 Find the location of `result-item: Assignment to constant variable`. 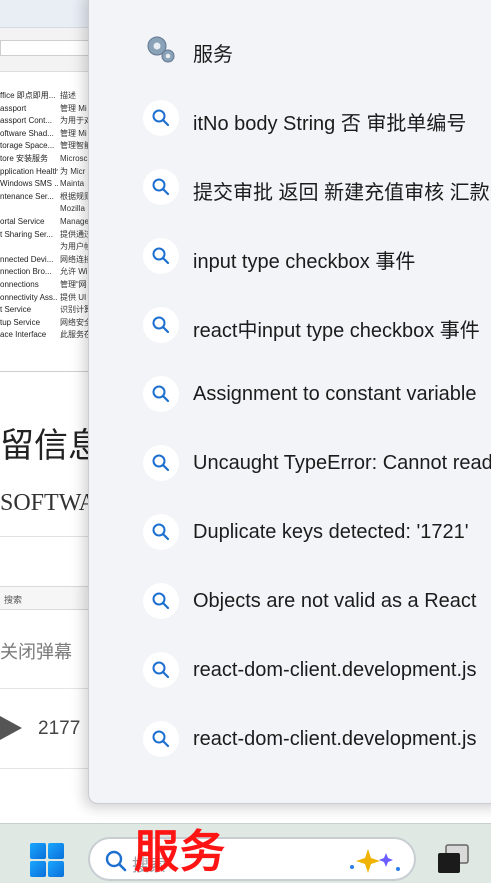

result-item: Assignment to constant variable is located at coordinates (317, 394).